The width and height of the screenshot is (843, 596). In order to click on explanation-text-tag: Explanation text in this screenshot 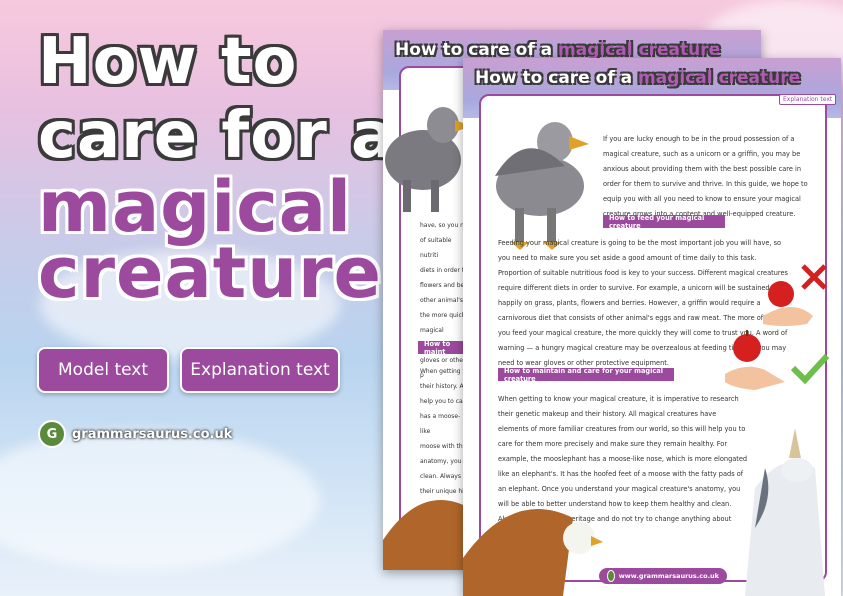, I will do `click(808, 99)`.